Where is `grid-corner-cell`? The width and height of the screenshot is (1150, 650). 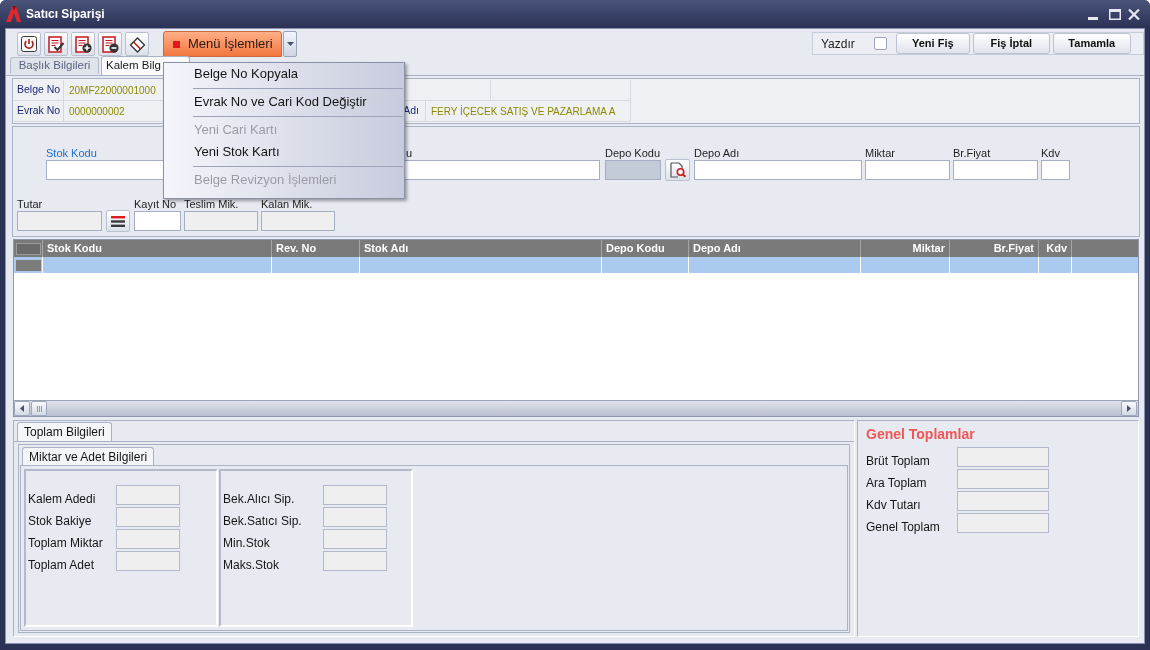 grid-corner-cell is located at coordinates (28, 248).